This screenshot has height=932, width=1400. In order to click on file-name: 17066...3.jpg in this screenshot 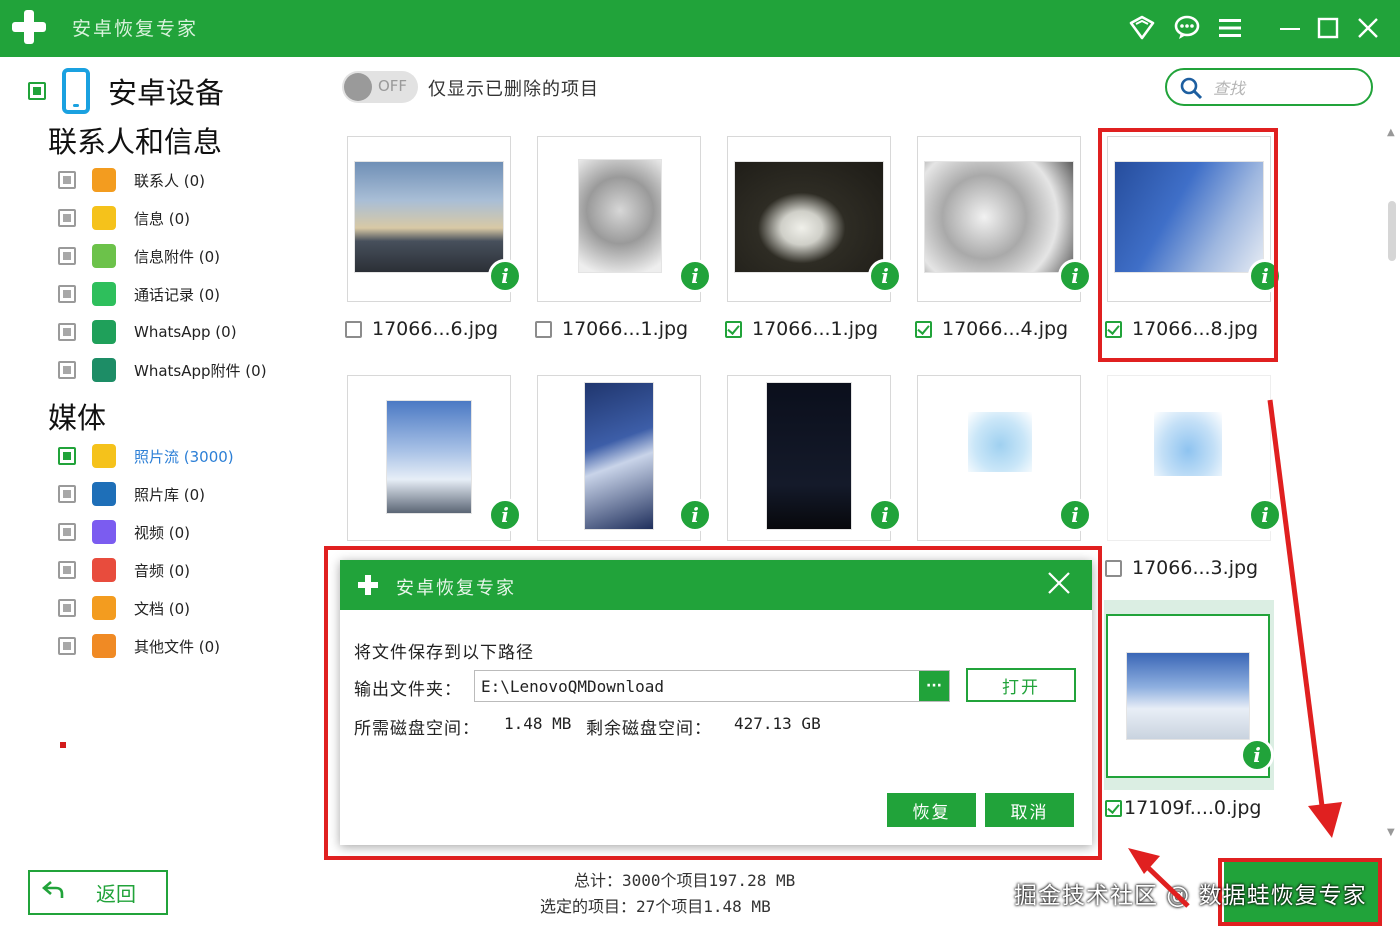, I will do `click(1195, 568)`.